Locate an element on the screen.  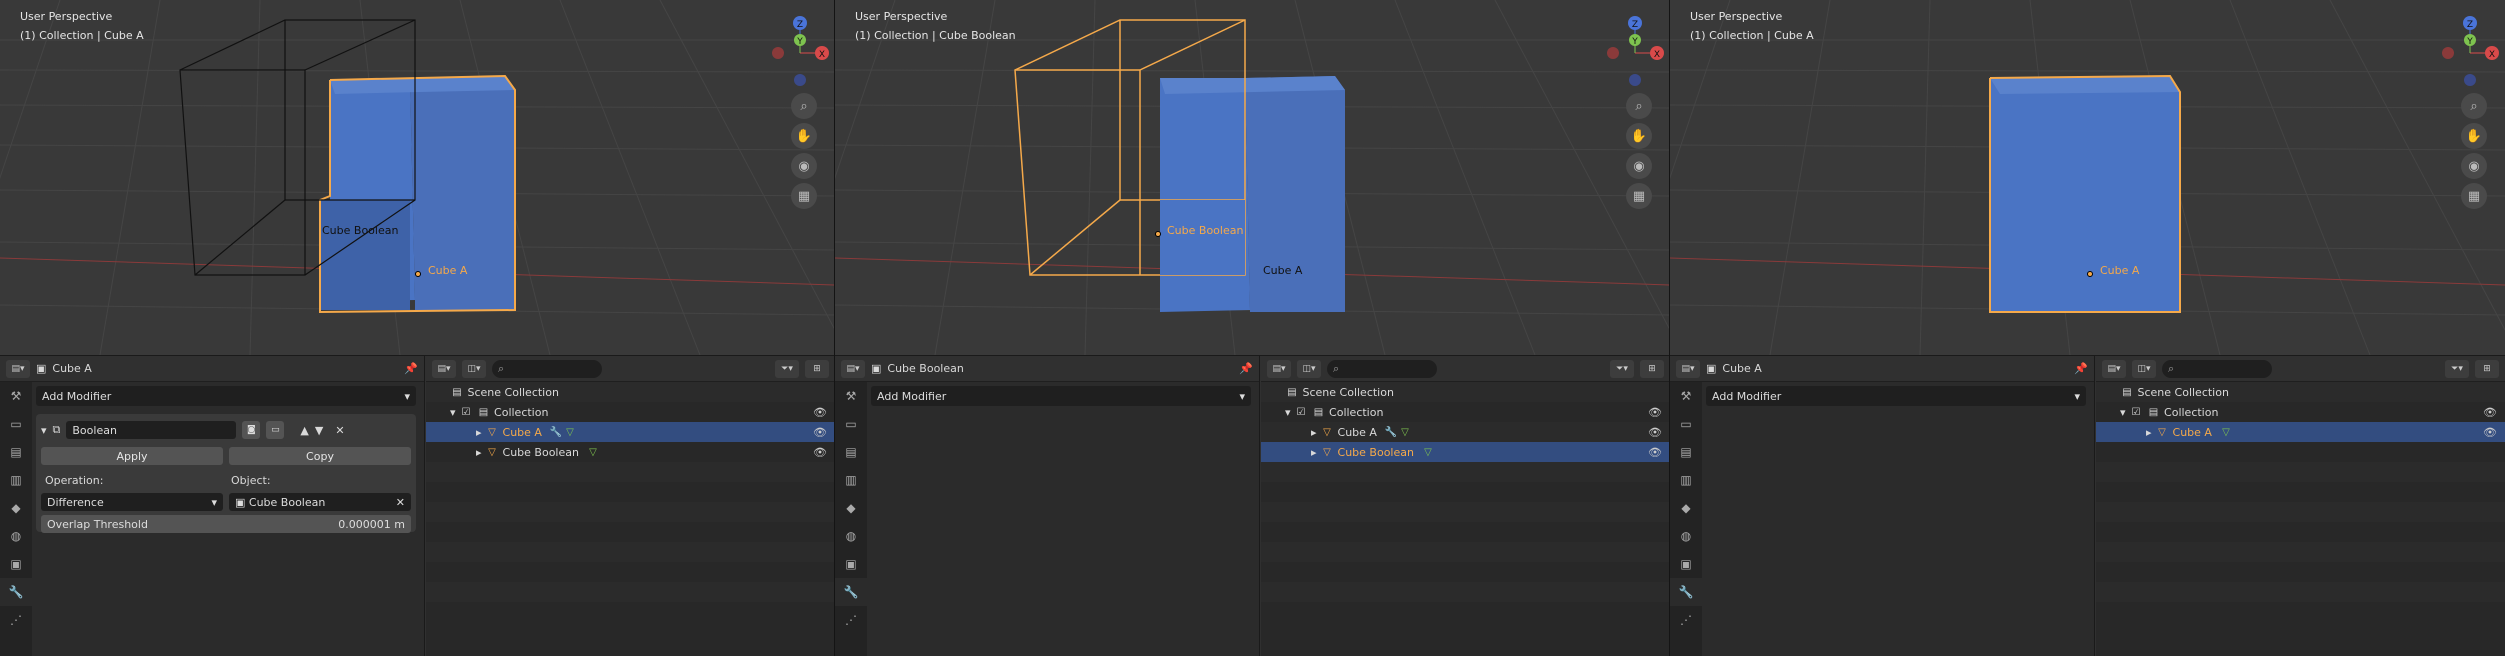
outliner-item-cube-a: ▸ ▽ Cube A ▽ 👁 is located at coordinates (2300, 432).